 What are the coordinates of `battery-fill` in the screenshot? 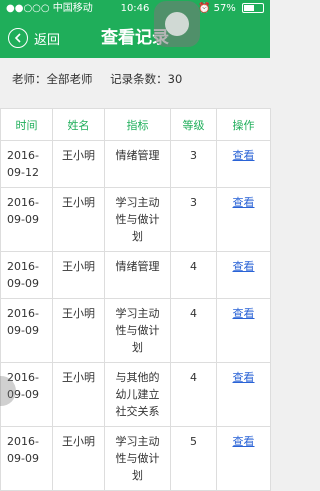 It's located at (249, 8).